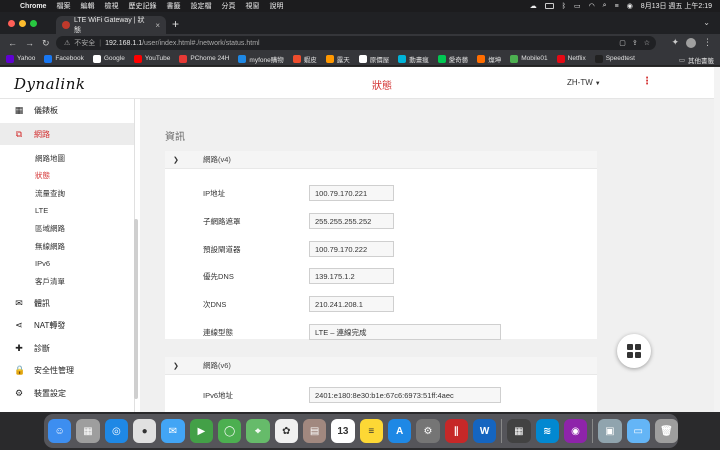 This screenshot has height=450, width=720. I want to click on bookmark-yahoo: Yahoo, so click(20, 58).